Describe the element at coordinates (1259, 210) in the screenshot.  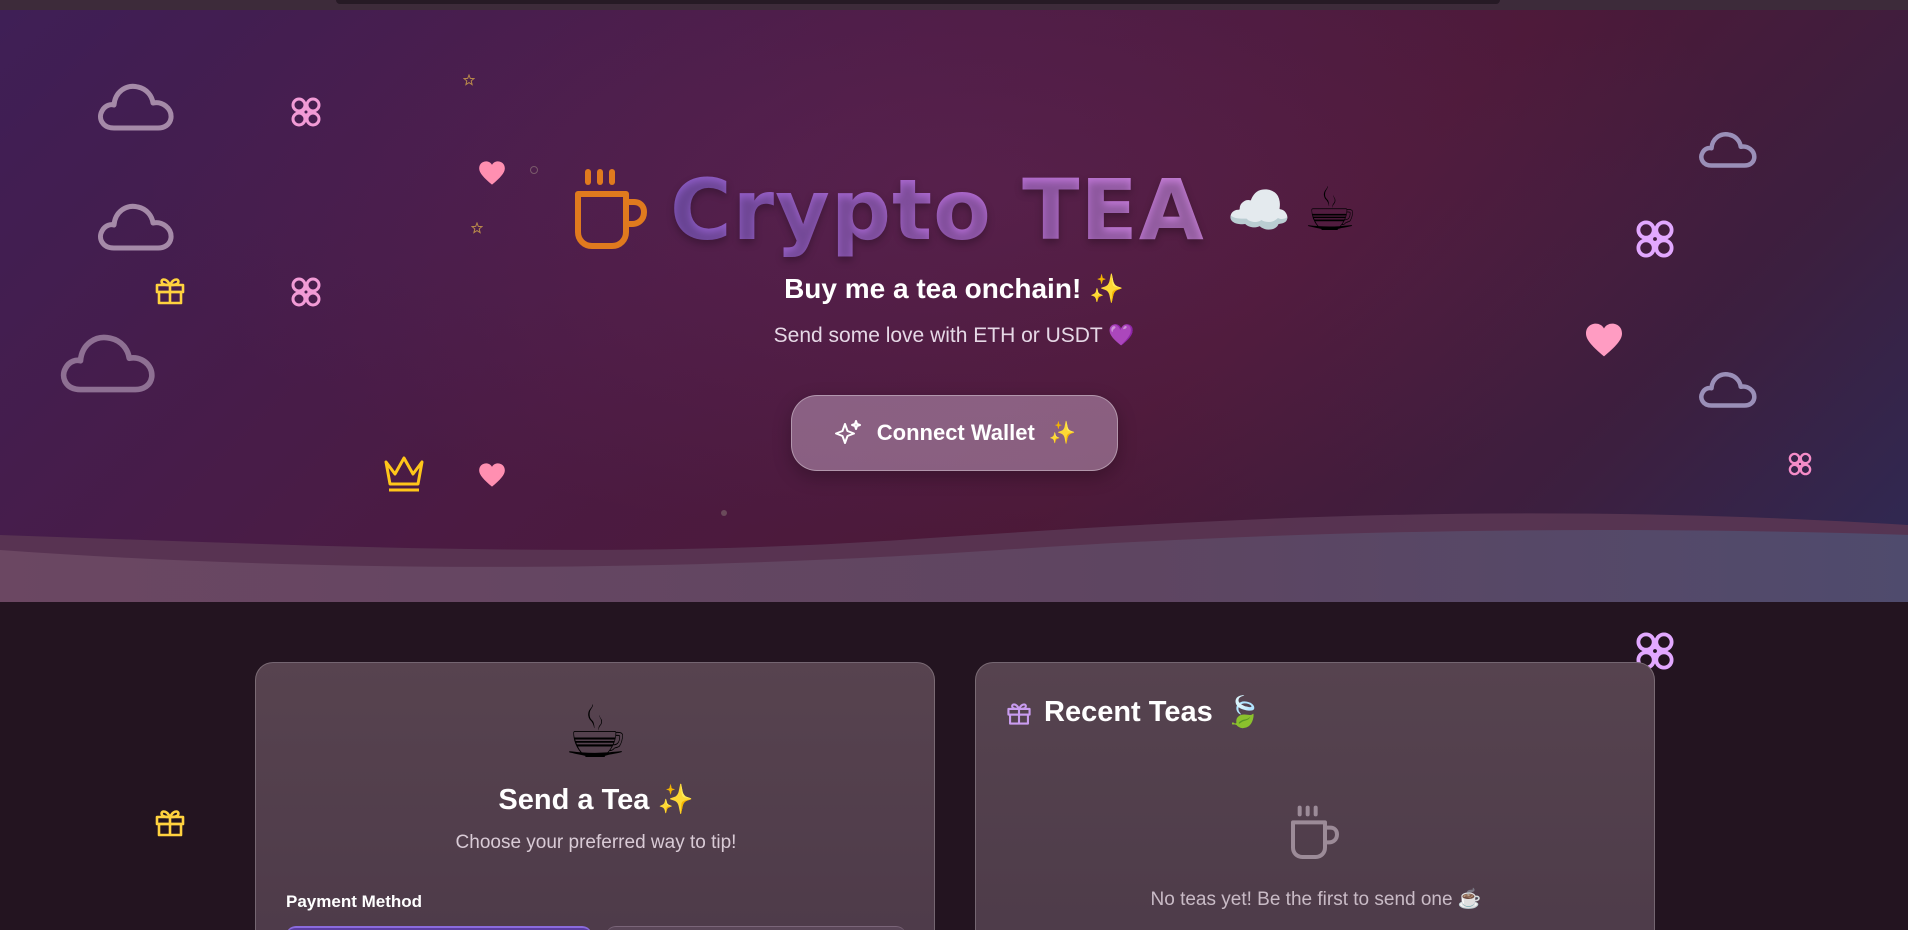
I see `cloud-emoji: ☁️` at that location.